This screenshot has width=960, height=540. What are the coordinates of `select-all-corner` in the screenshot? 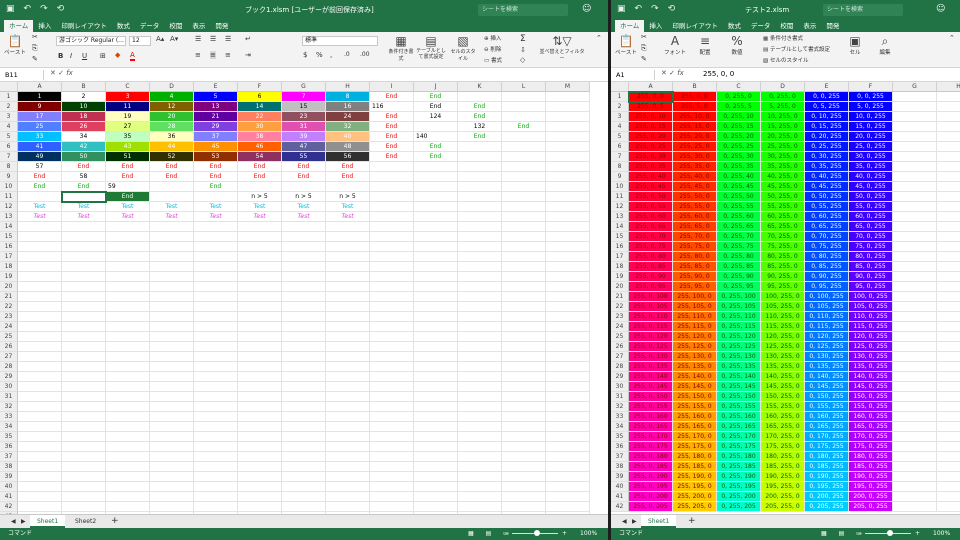 It's located at (620, 87).